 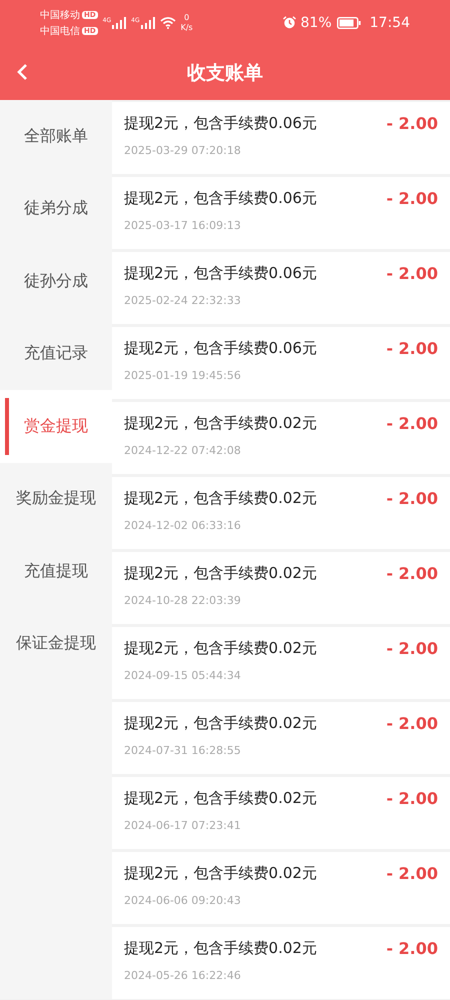 What do you see at coordinates (56, 208) in the screenshot?
I see `category-tab: 徒弟分成` at bounding box center [56, 208].